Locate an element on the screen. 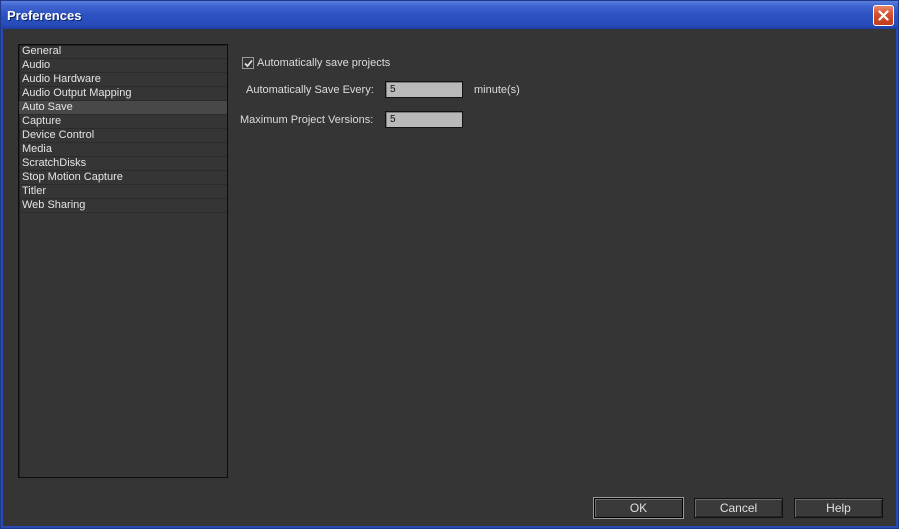 The image size is (899, 529). category-item-audio-output-mapping: Audio Output Mapping is located at coordinates (123, 94).